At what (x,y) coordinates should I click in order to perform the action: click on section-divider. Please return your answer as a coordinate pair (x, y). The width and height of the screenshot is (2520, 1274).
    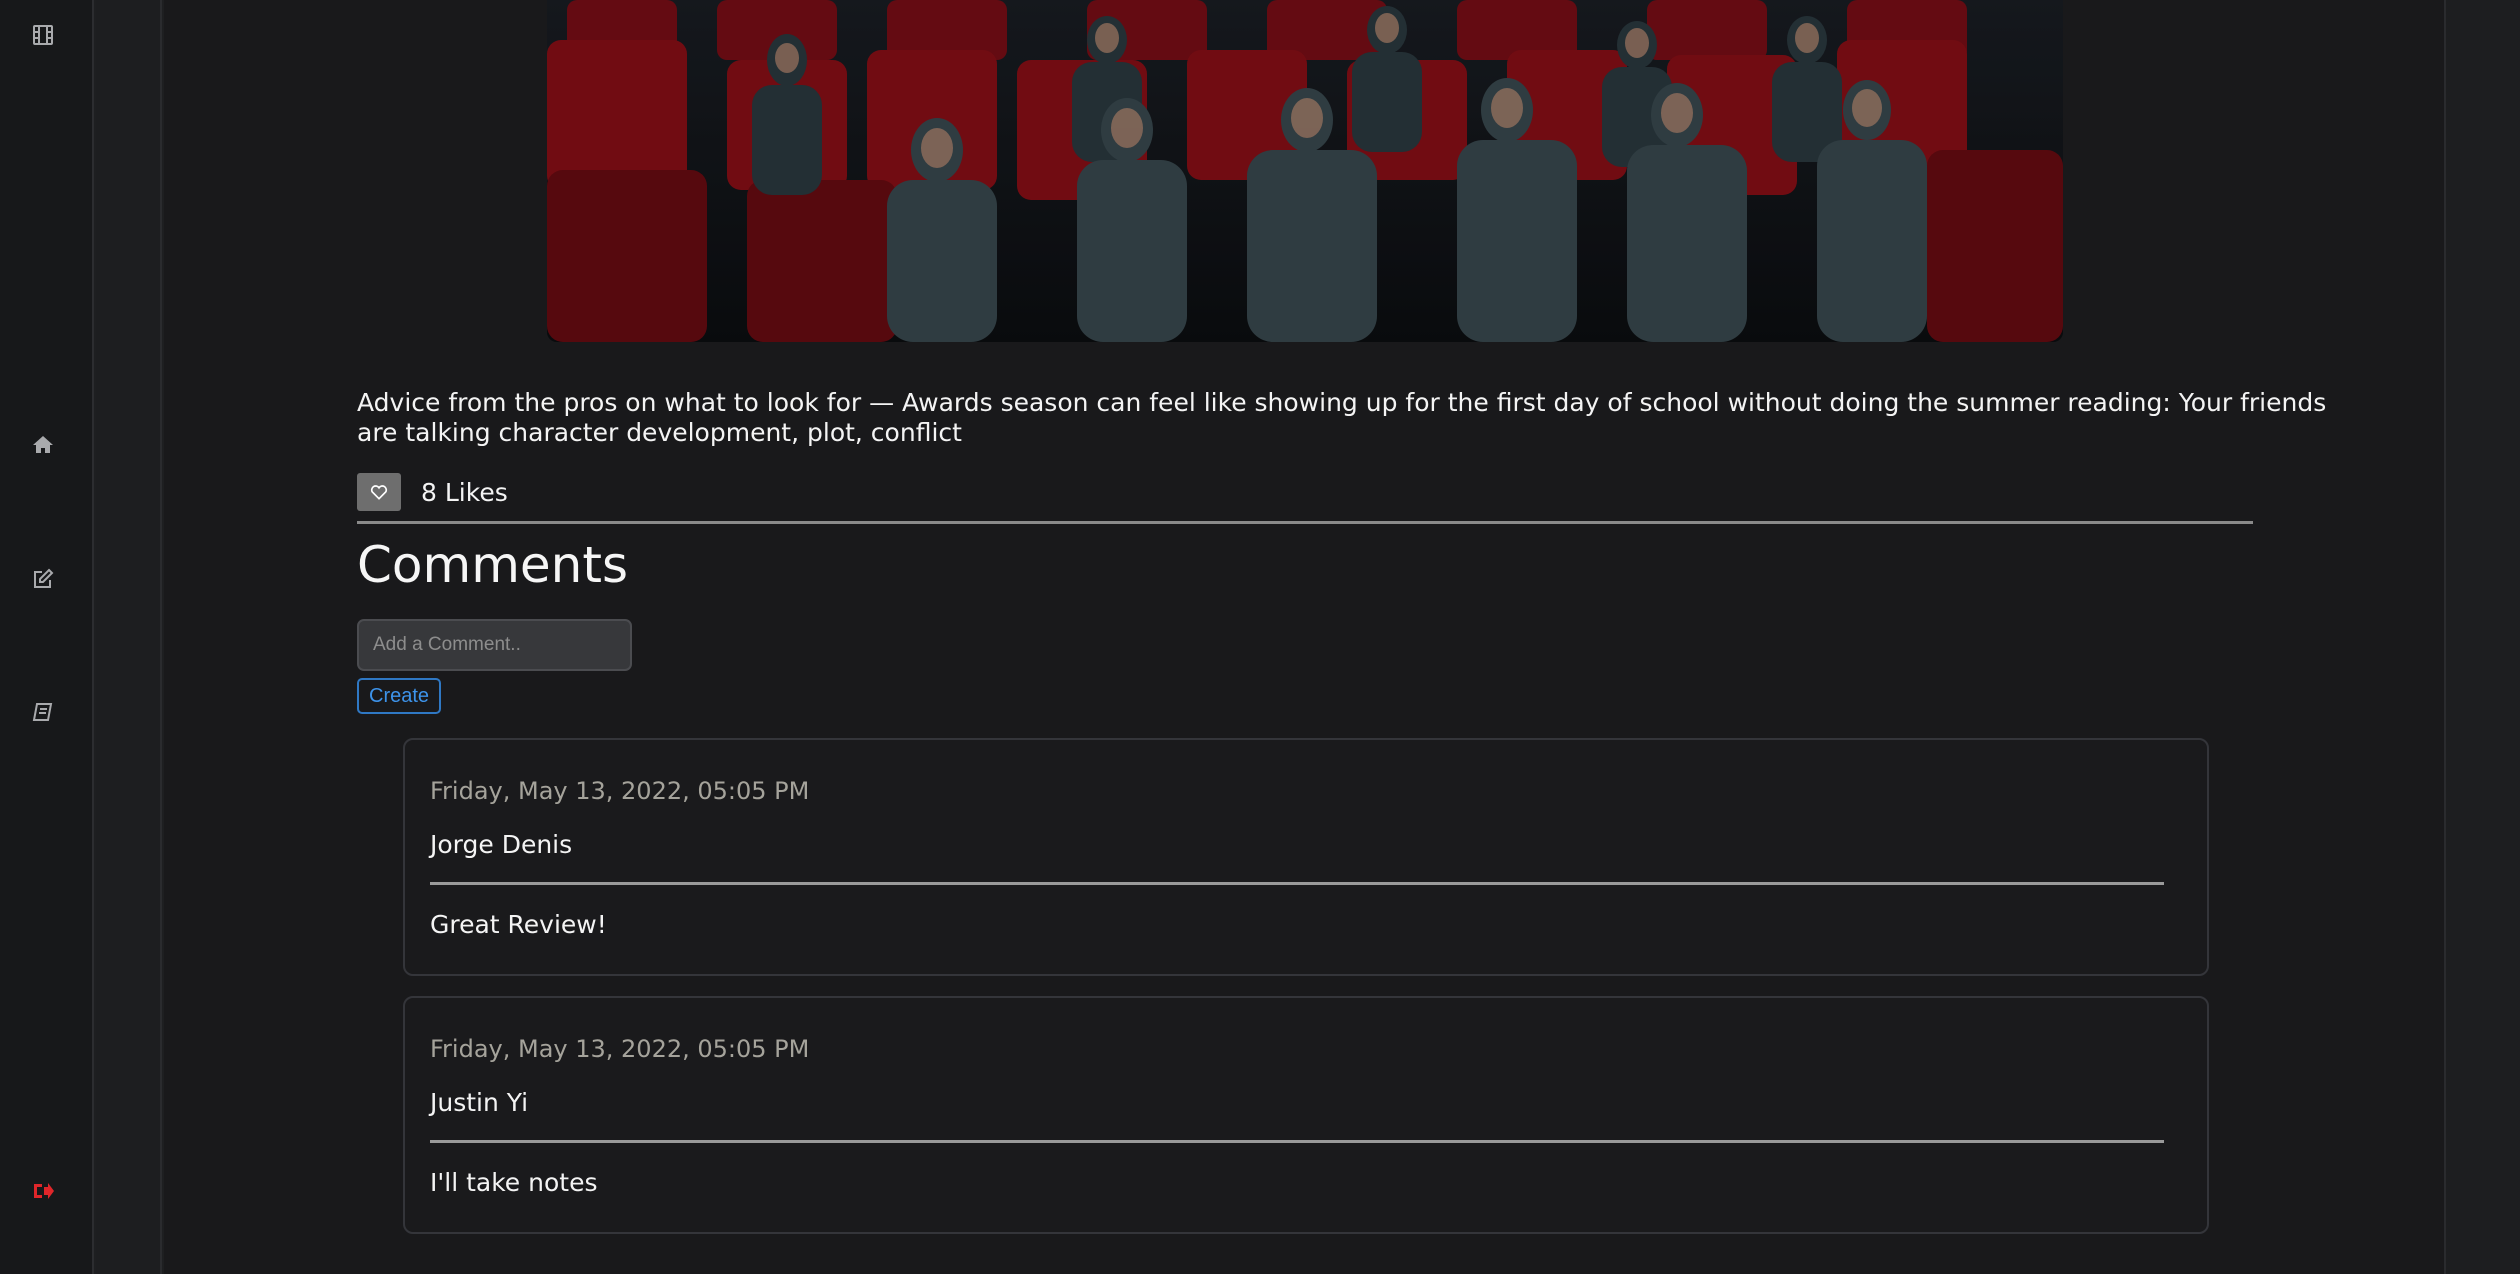
    Looking at the image, I should click on (1305, 522).